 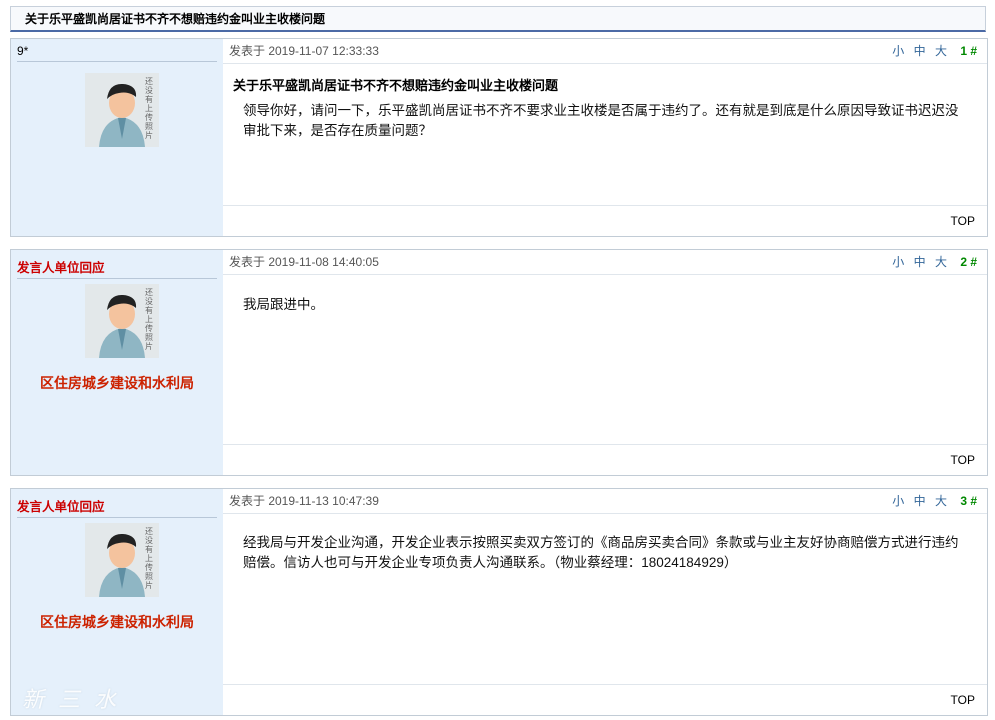 I want to click on floor-number: 1 #, so click(x=968, y=51).